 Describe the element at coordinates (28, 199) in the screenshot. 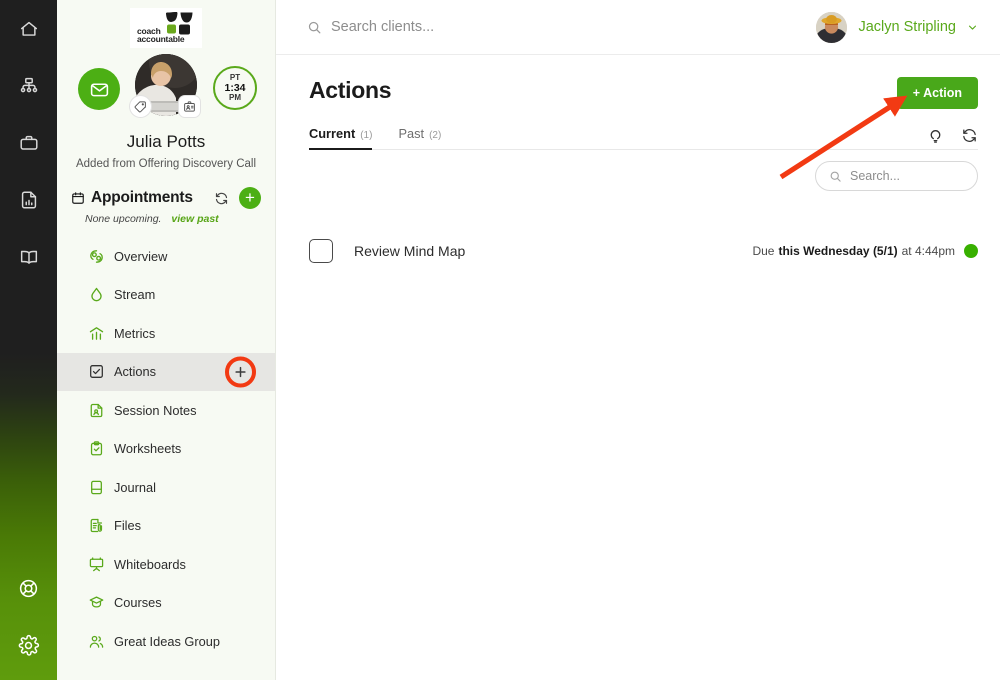

I see `report-icon` at that location.